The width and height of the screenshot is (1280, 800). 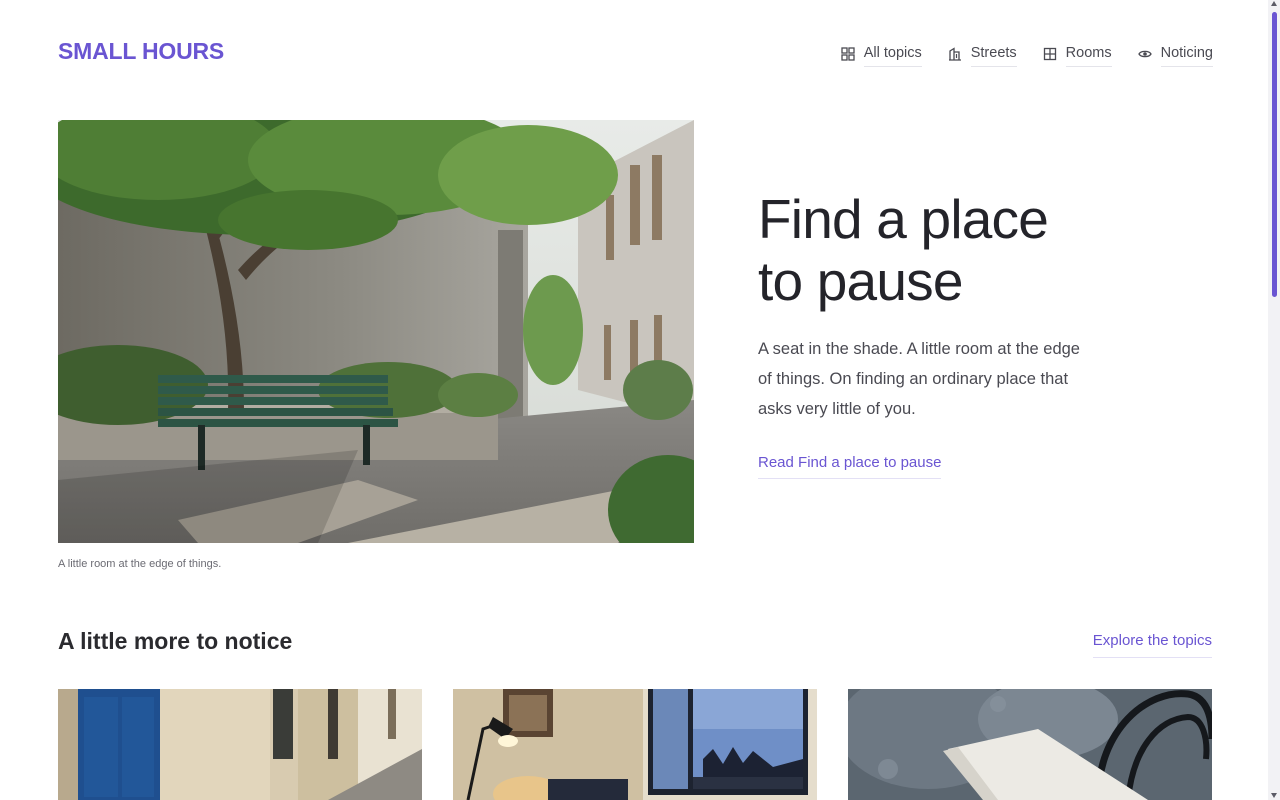 What do you see at coordinates (1274, 400) in the screenshot?
I see `page-scrollbar` at bounding box center [1274, 400].